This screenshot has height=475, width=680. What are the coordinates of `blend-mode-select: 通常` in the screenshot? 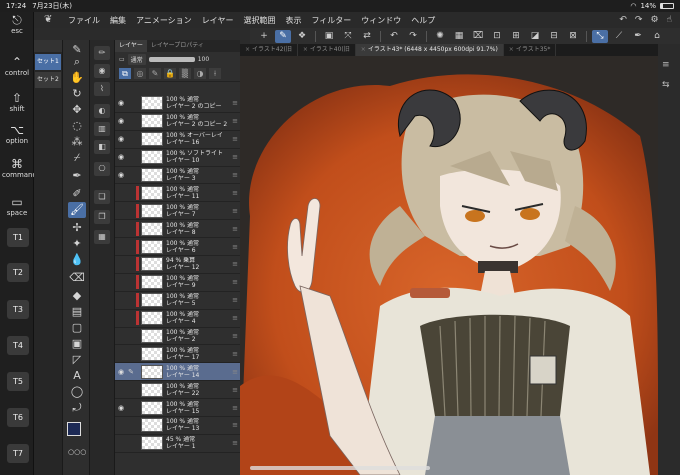 It's located at (136, 59).